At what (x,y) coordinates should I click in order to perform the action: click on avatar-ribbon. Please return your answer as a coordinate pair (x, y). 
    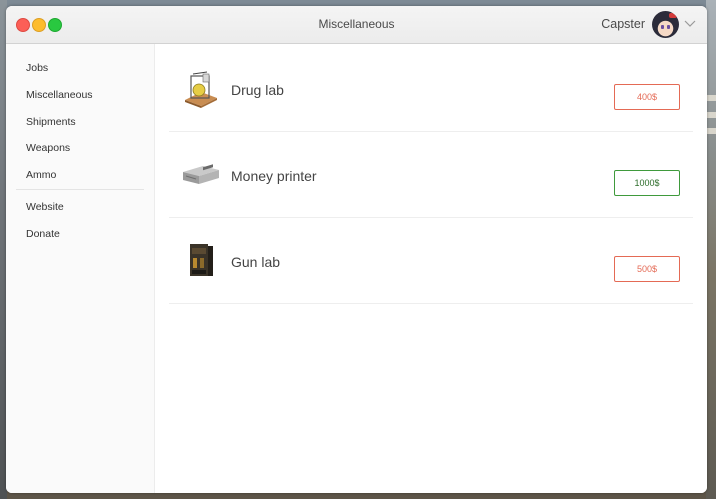
    Looking at the image, I should click on (673, 15).